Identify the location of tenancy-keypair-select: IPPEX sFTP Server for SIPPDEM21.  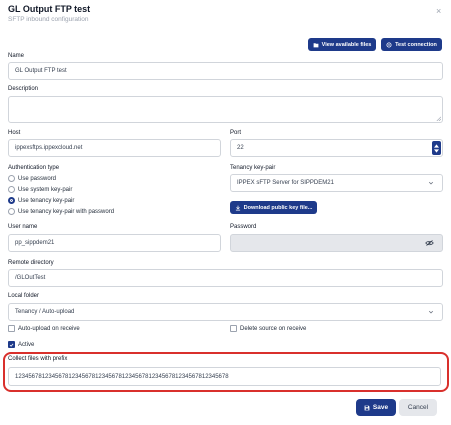
(336, 183).